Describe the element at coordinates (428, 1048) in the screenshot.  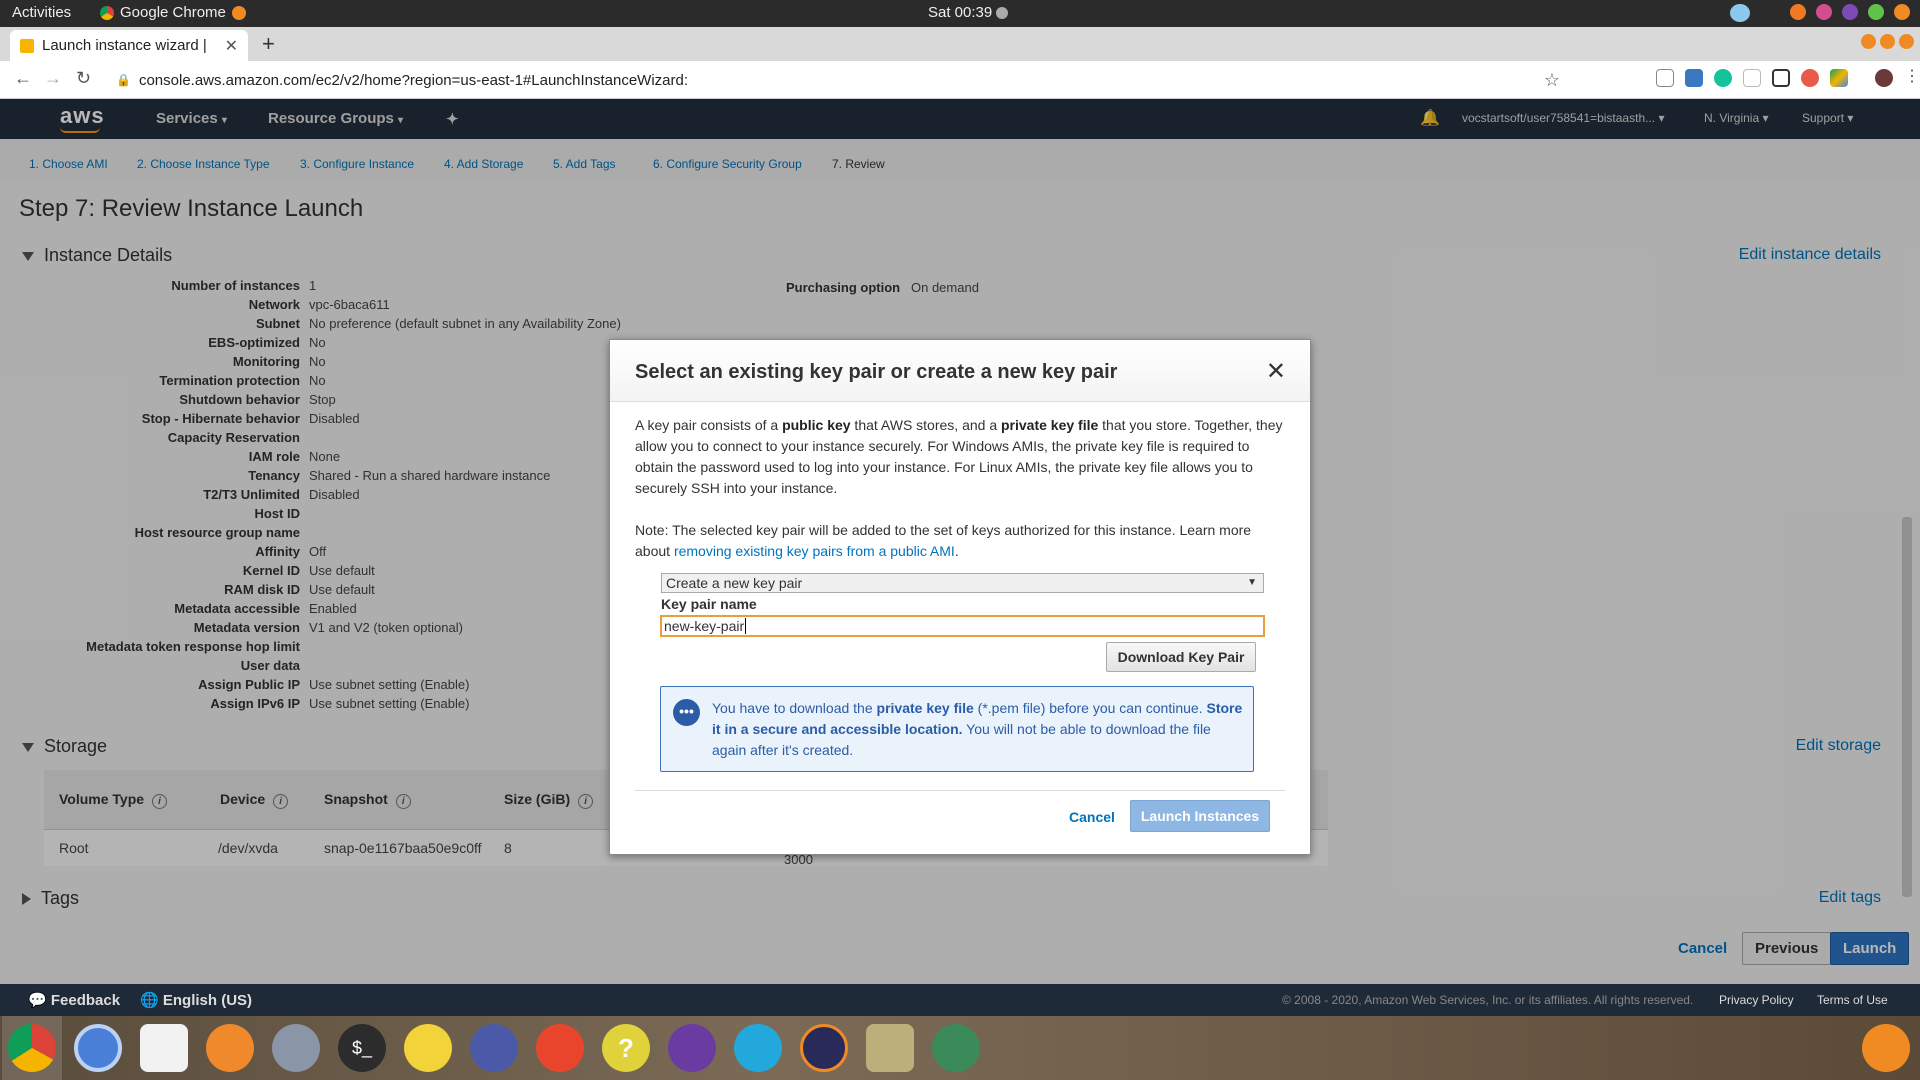
I see `dock-music-icon` at that location.